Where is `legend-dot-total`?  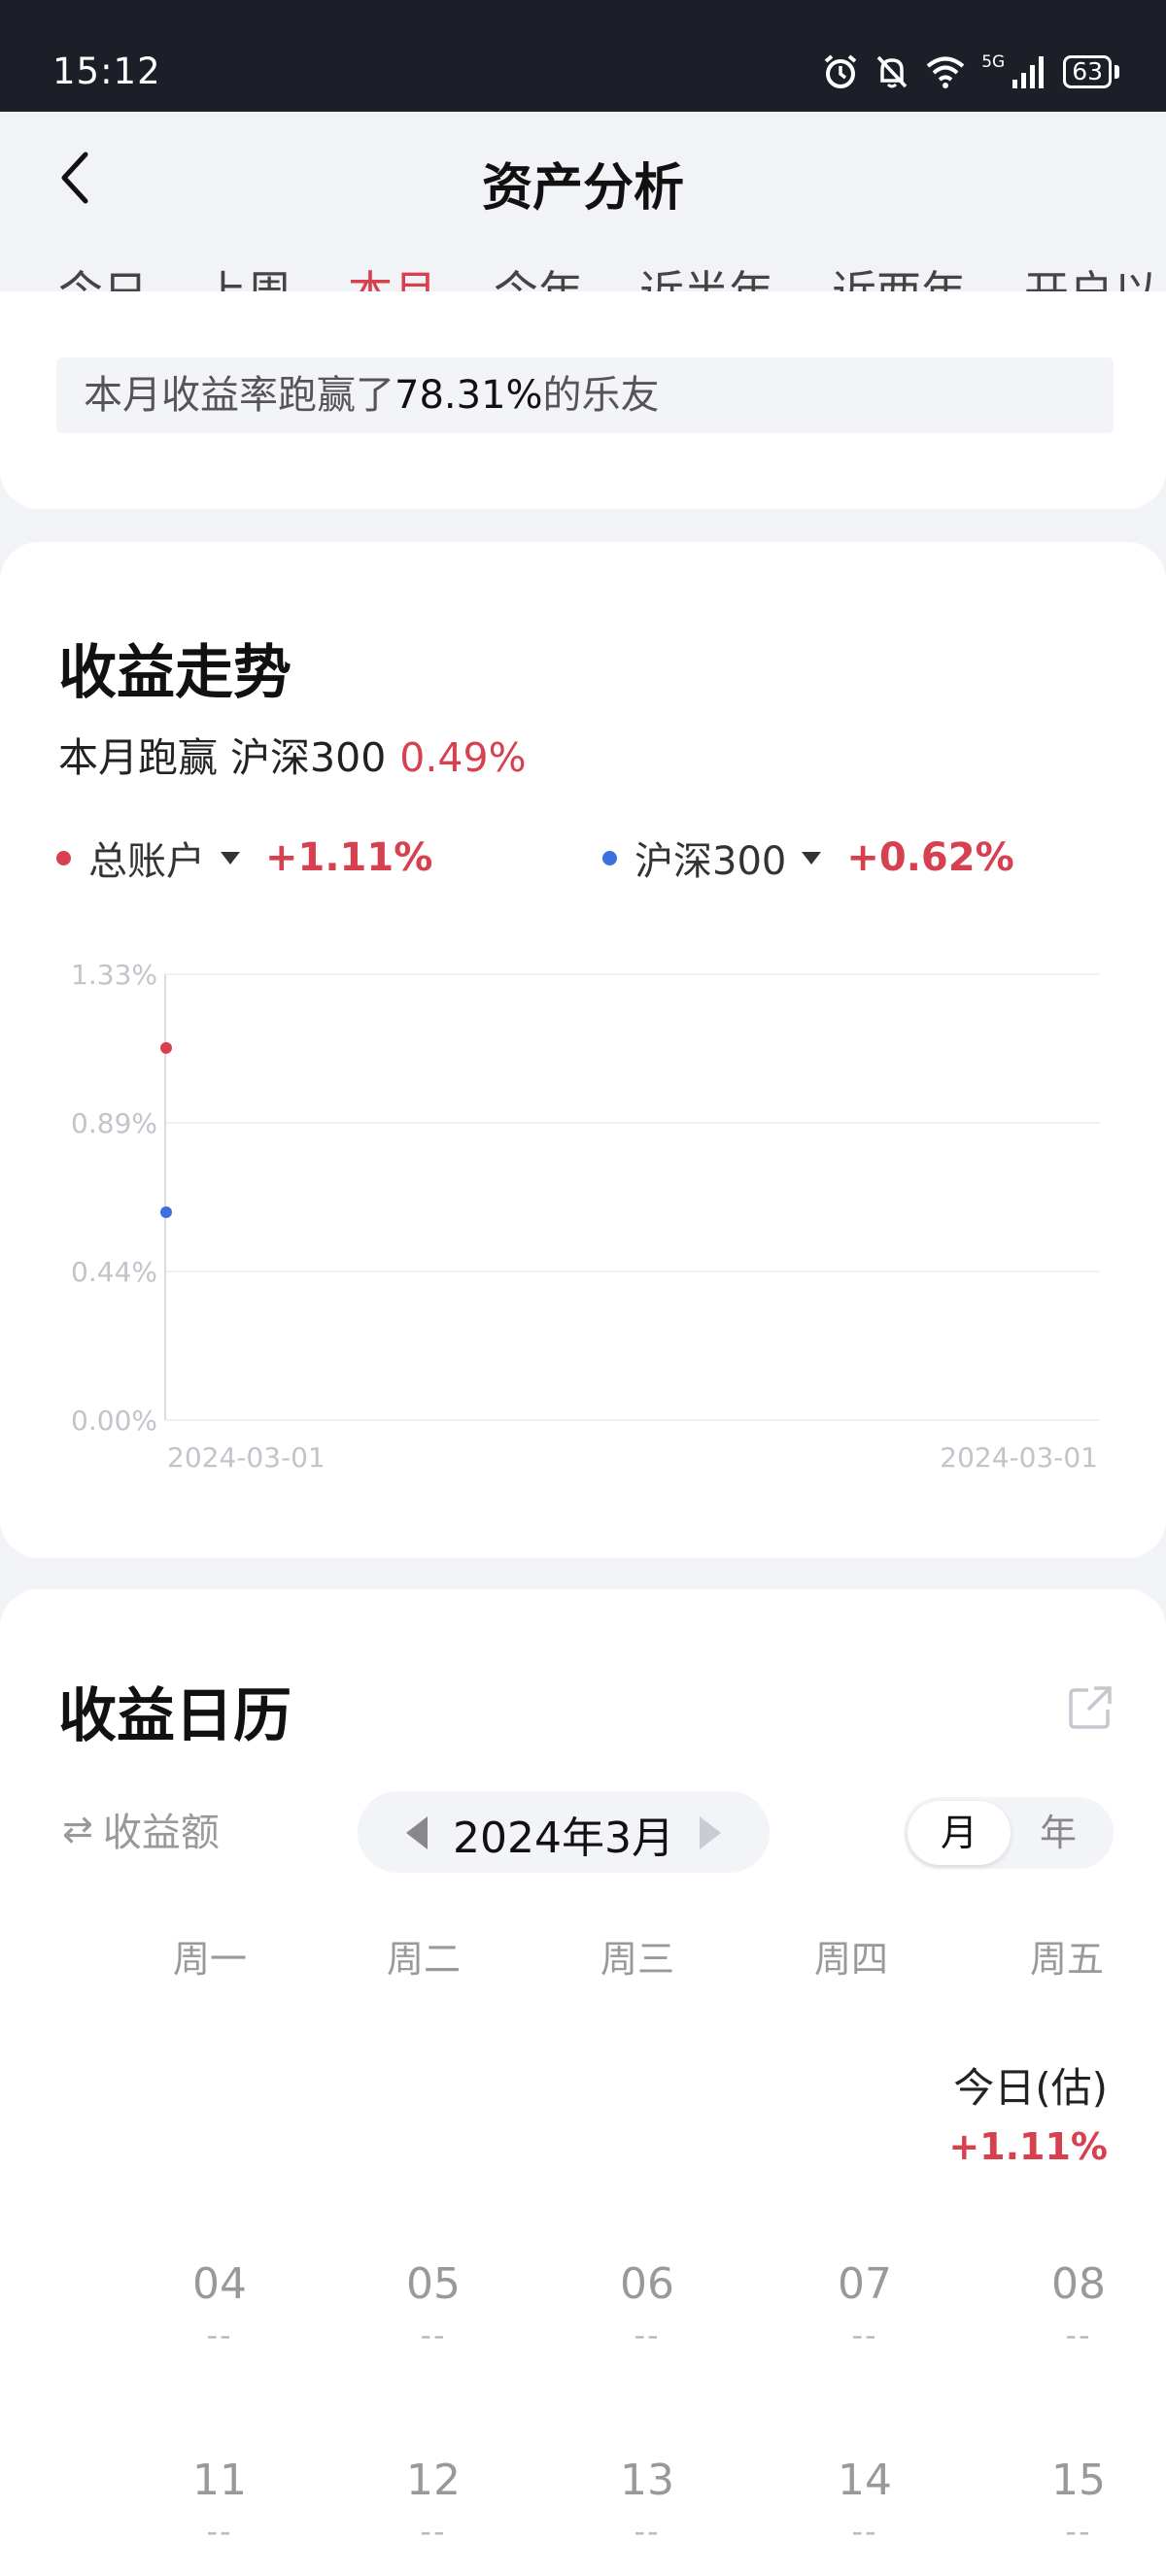 legend-dot-total is located at coordinates (63, 857).